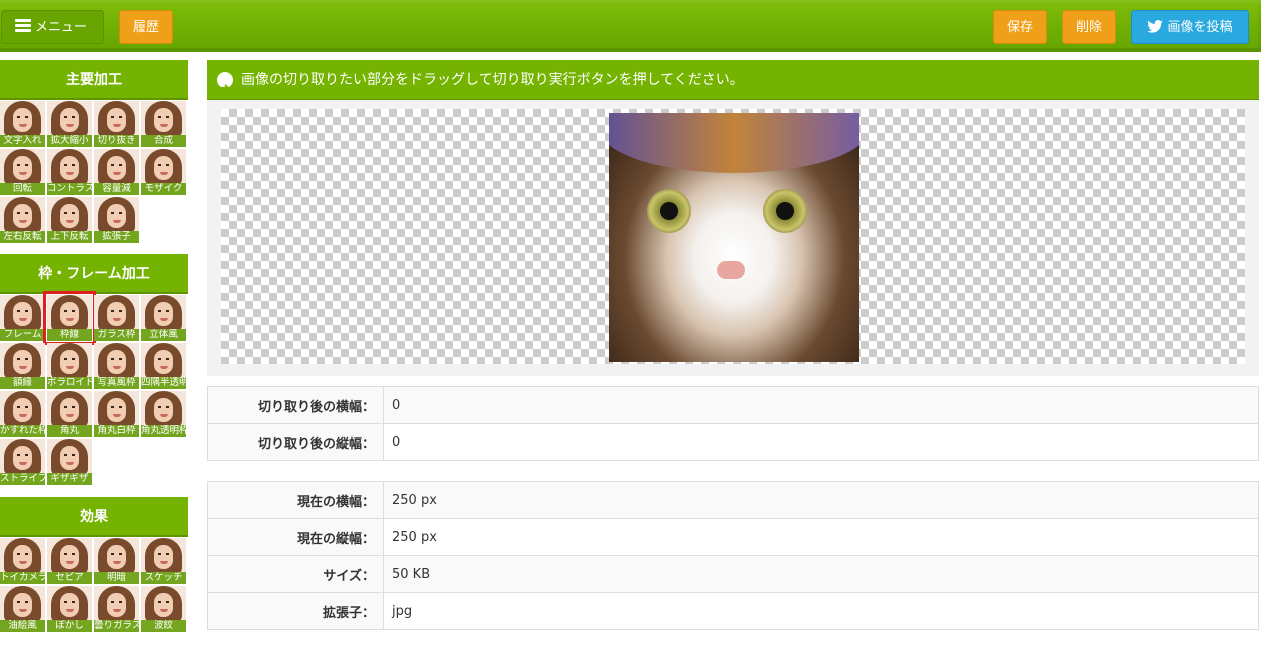 The width and height of the screenshot is (1261, 646). I want to click on tweet-image-button: 画像を投稿, so click(1190, 27).